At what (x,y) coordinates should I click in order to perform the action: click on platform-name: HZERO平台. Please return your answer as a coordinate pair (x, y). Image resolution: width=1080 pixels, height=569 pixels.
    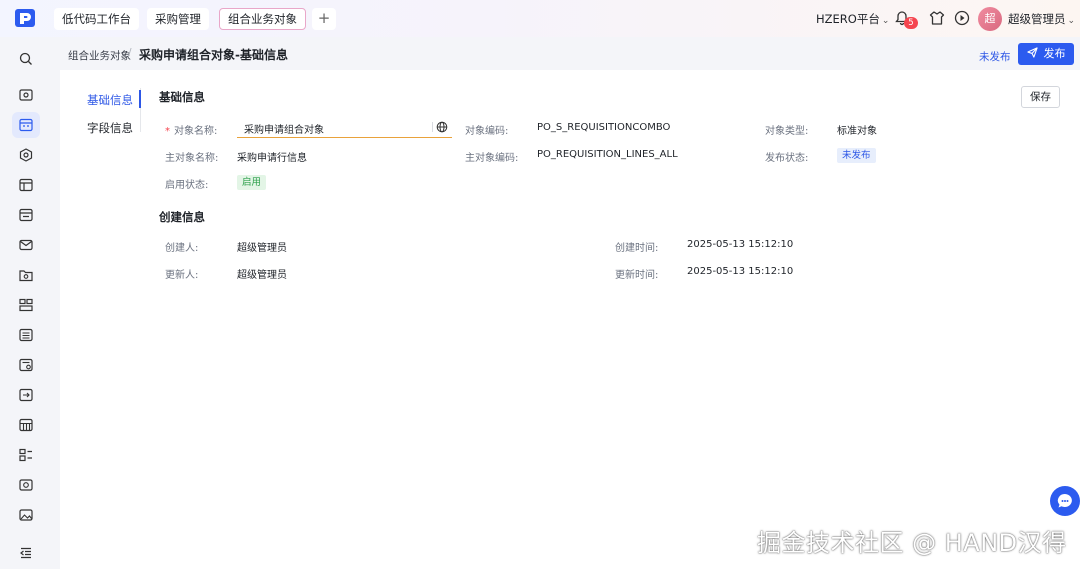
    Looking at the image, I should click on (848, 19).